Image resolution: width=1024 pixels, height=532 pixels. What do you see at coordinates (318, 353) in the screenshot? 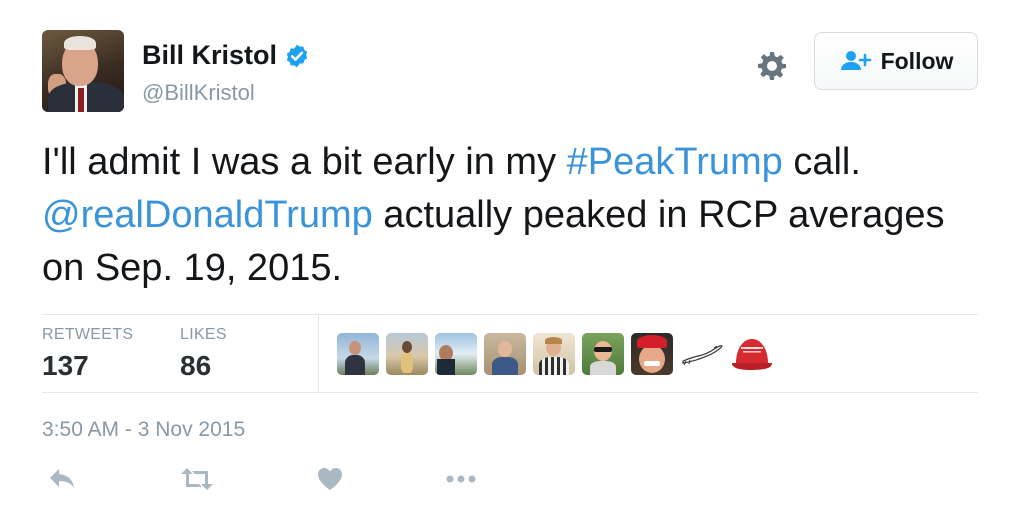
I see `stats-separator` at bounding box center [318, 353].